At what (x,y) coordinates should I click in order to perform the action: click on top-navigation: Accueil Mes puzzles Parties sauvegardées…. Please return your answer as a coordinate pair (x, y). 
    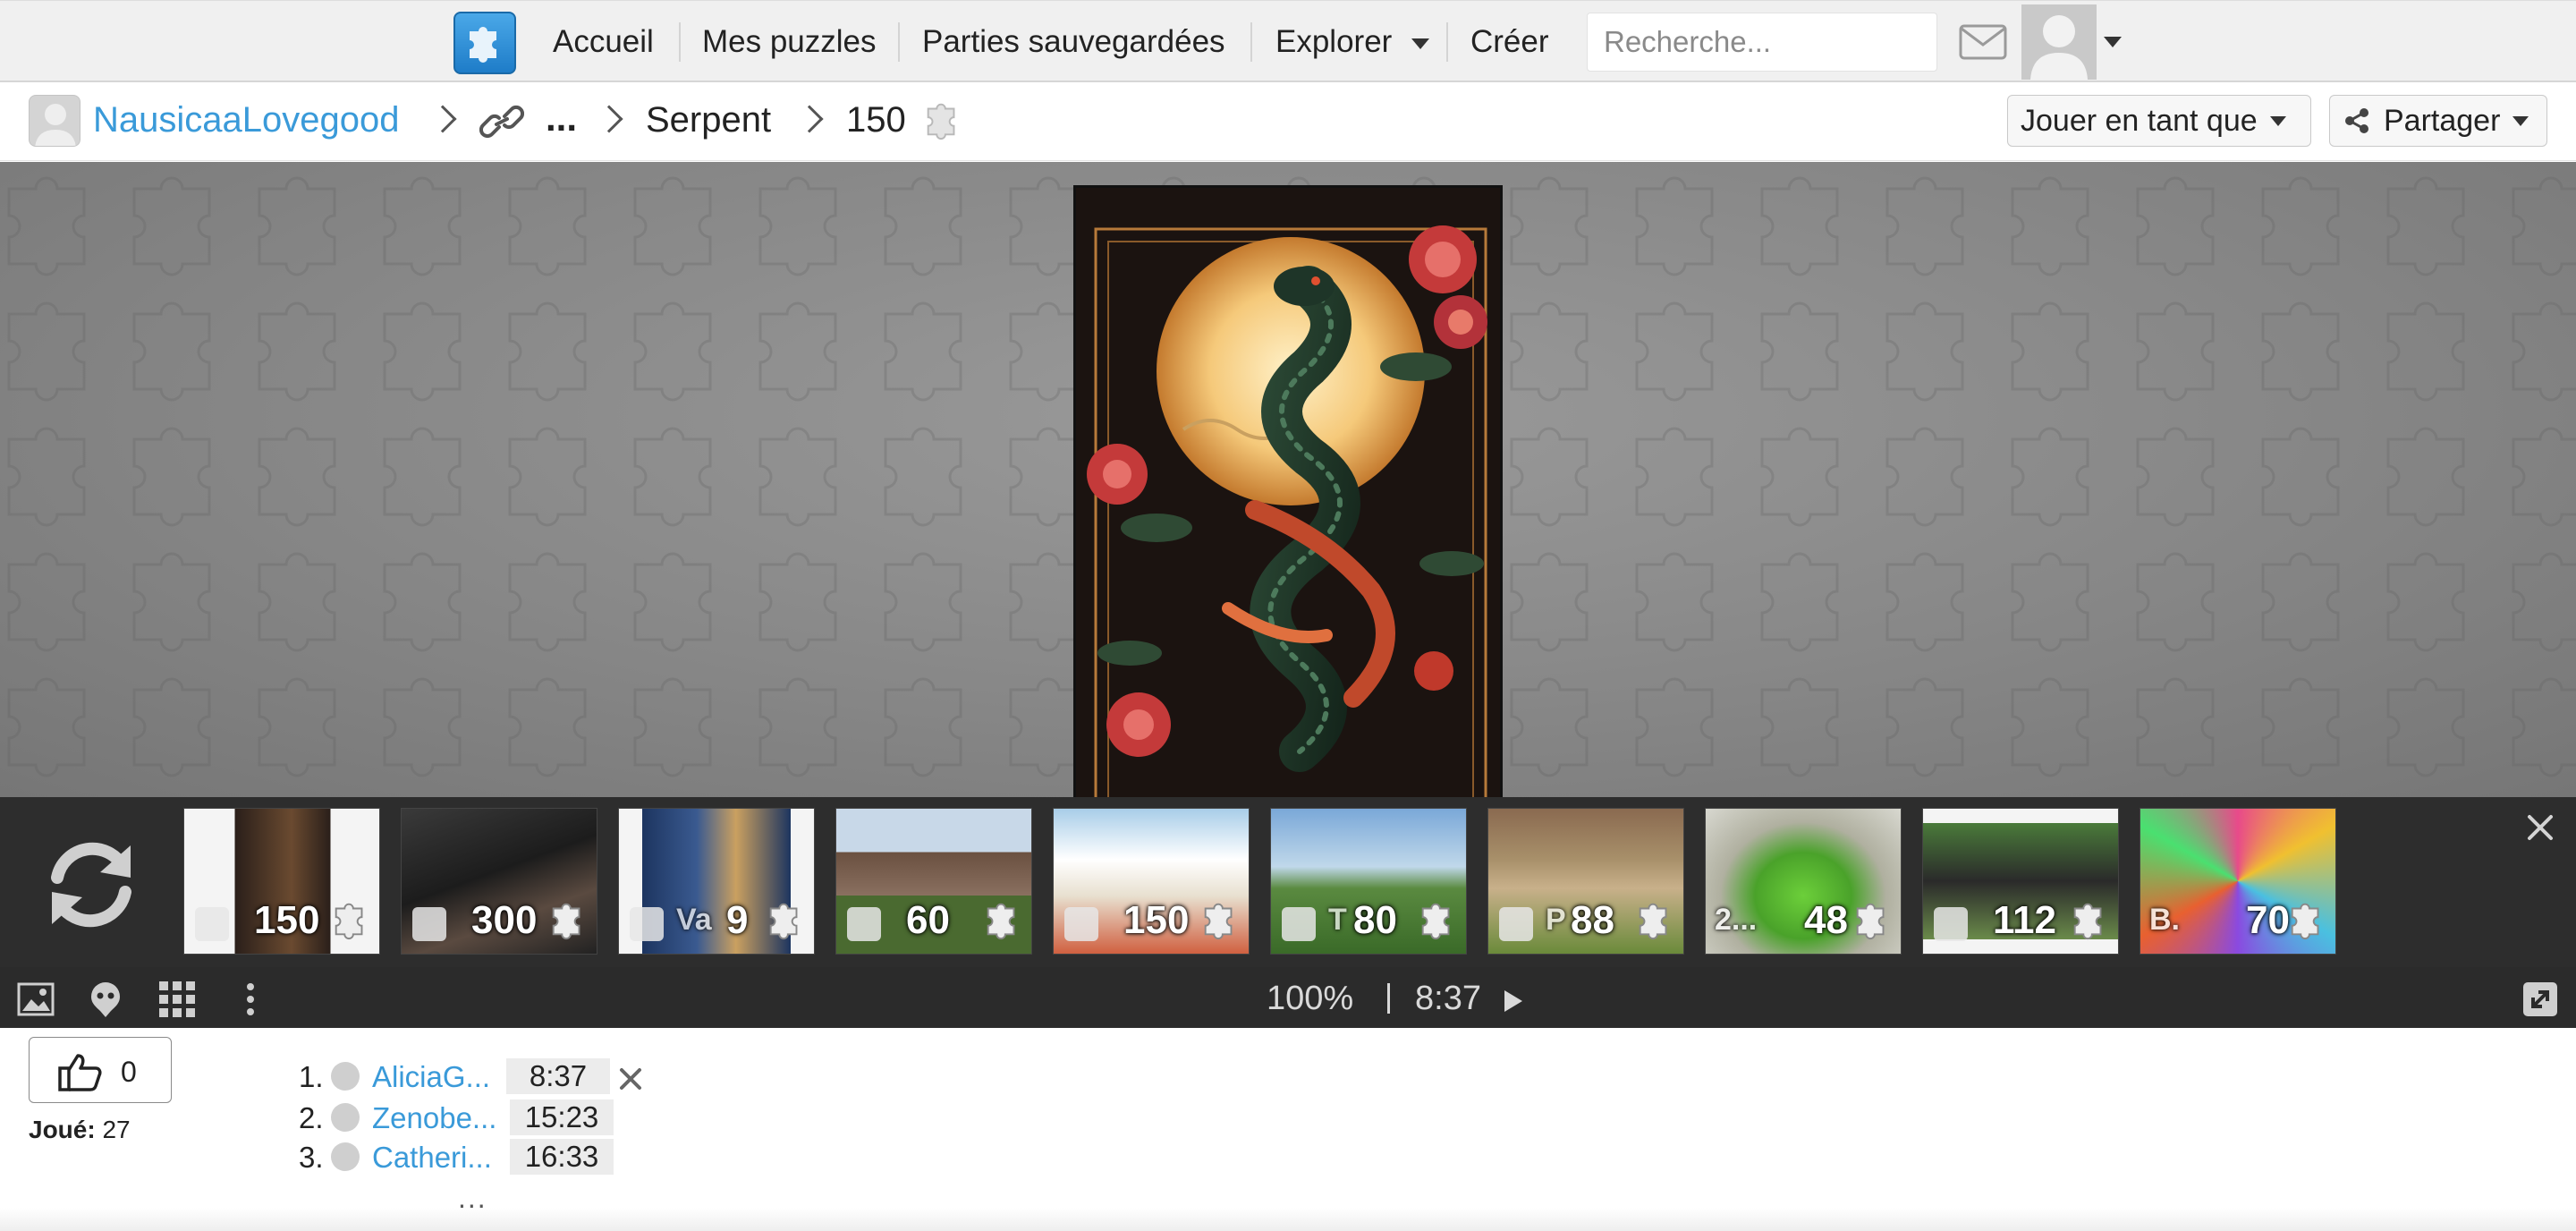
    Looking at the image, I should click on (1288, 41).